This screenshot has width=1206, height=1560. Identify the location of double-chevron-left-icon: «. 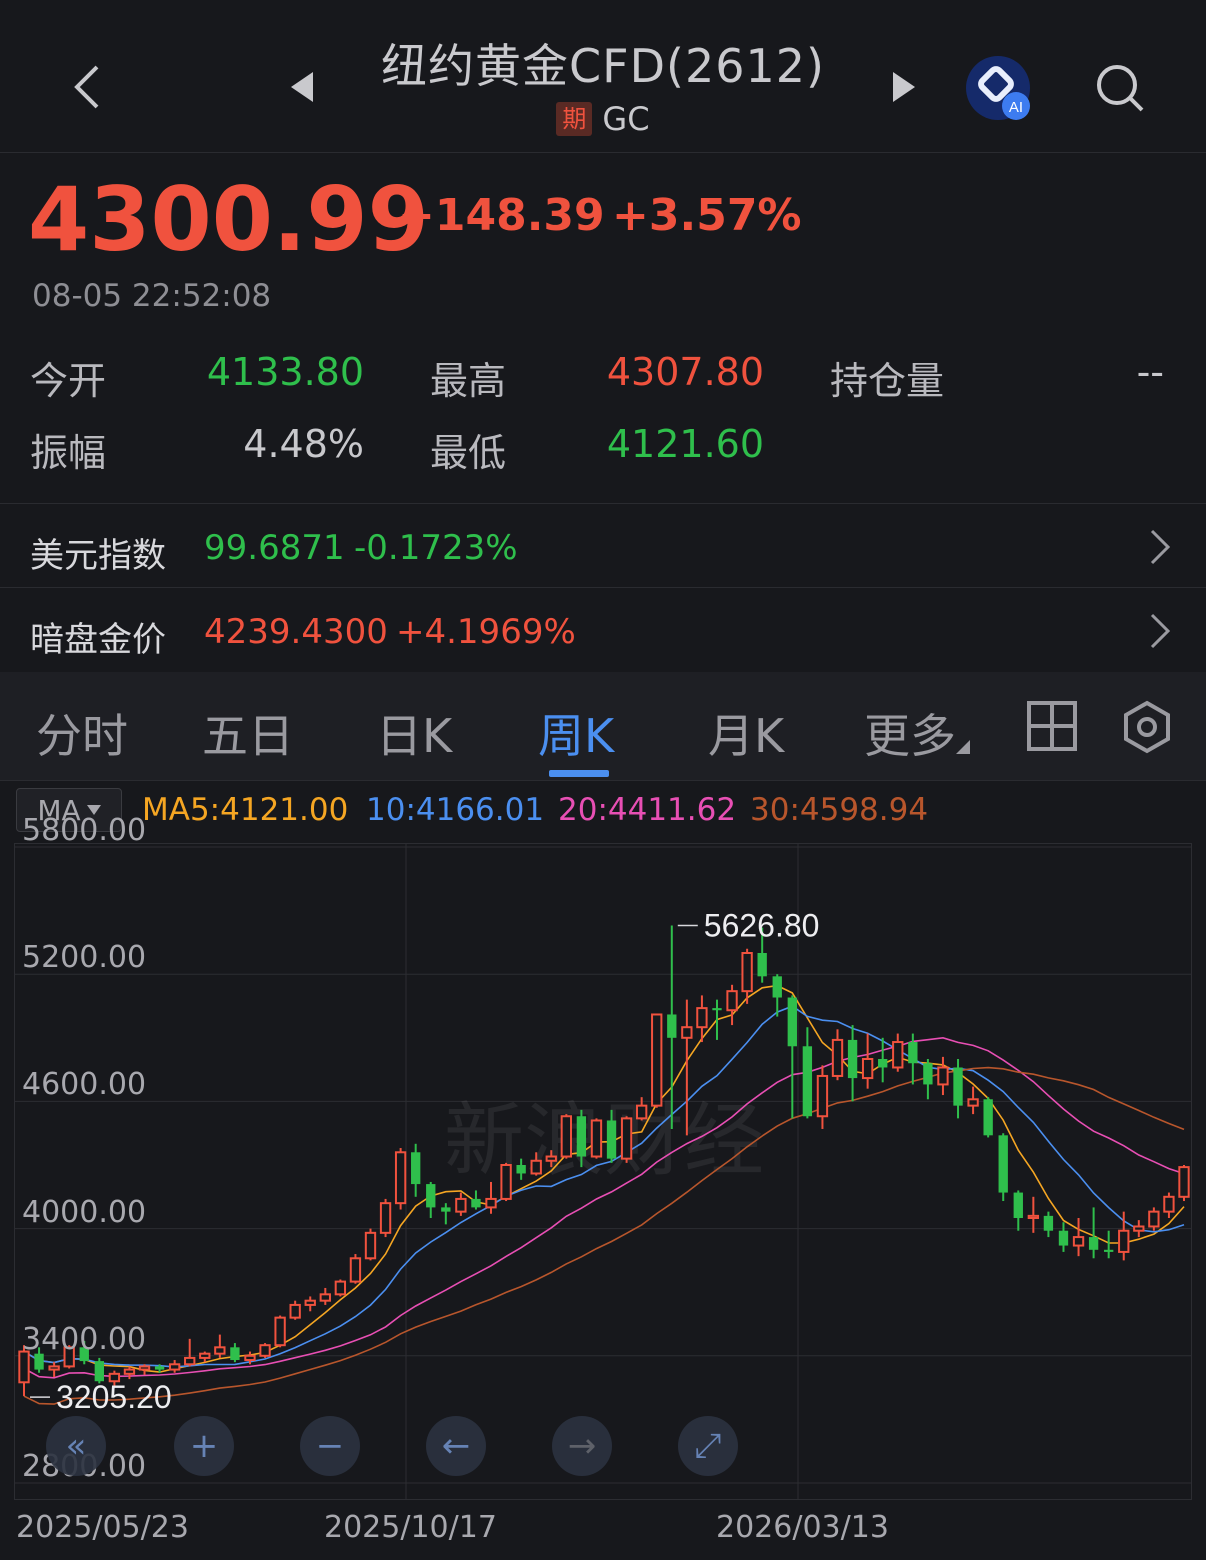
(76, 1446).